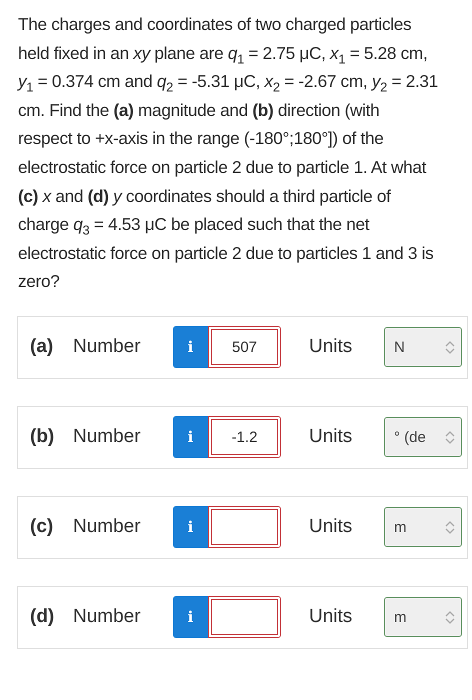 This screenshot has height=700, width=472. I want to click on part-label: (c), so click(42, 527).